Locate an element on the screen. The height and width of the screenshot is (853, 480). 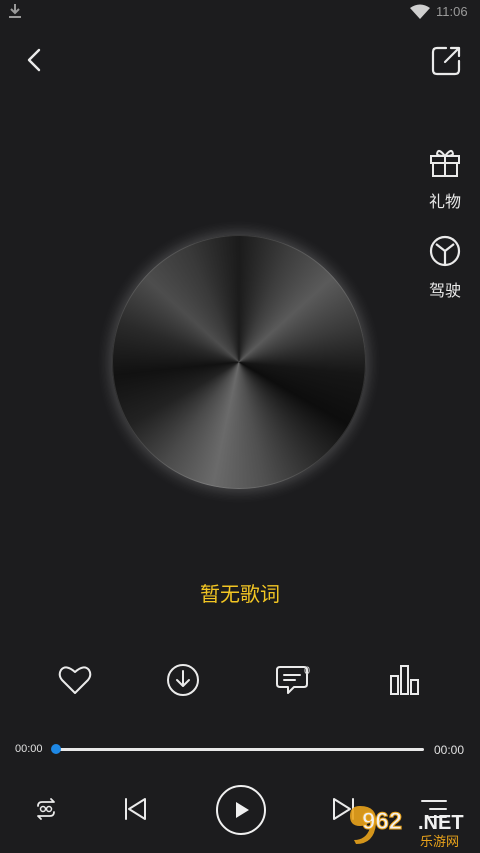
play-button is located at coordinates (241, 810).